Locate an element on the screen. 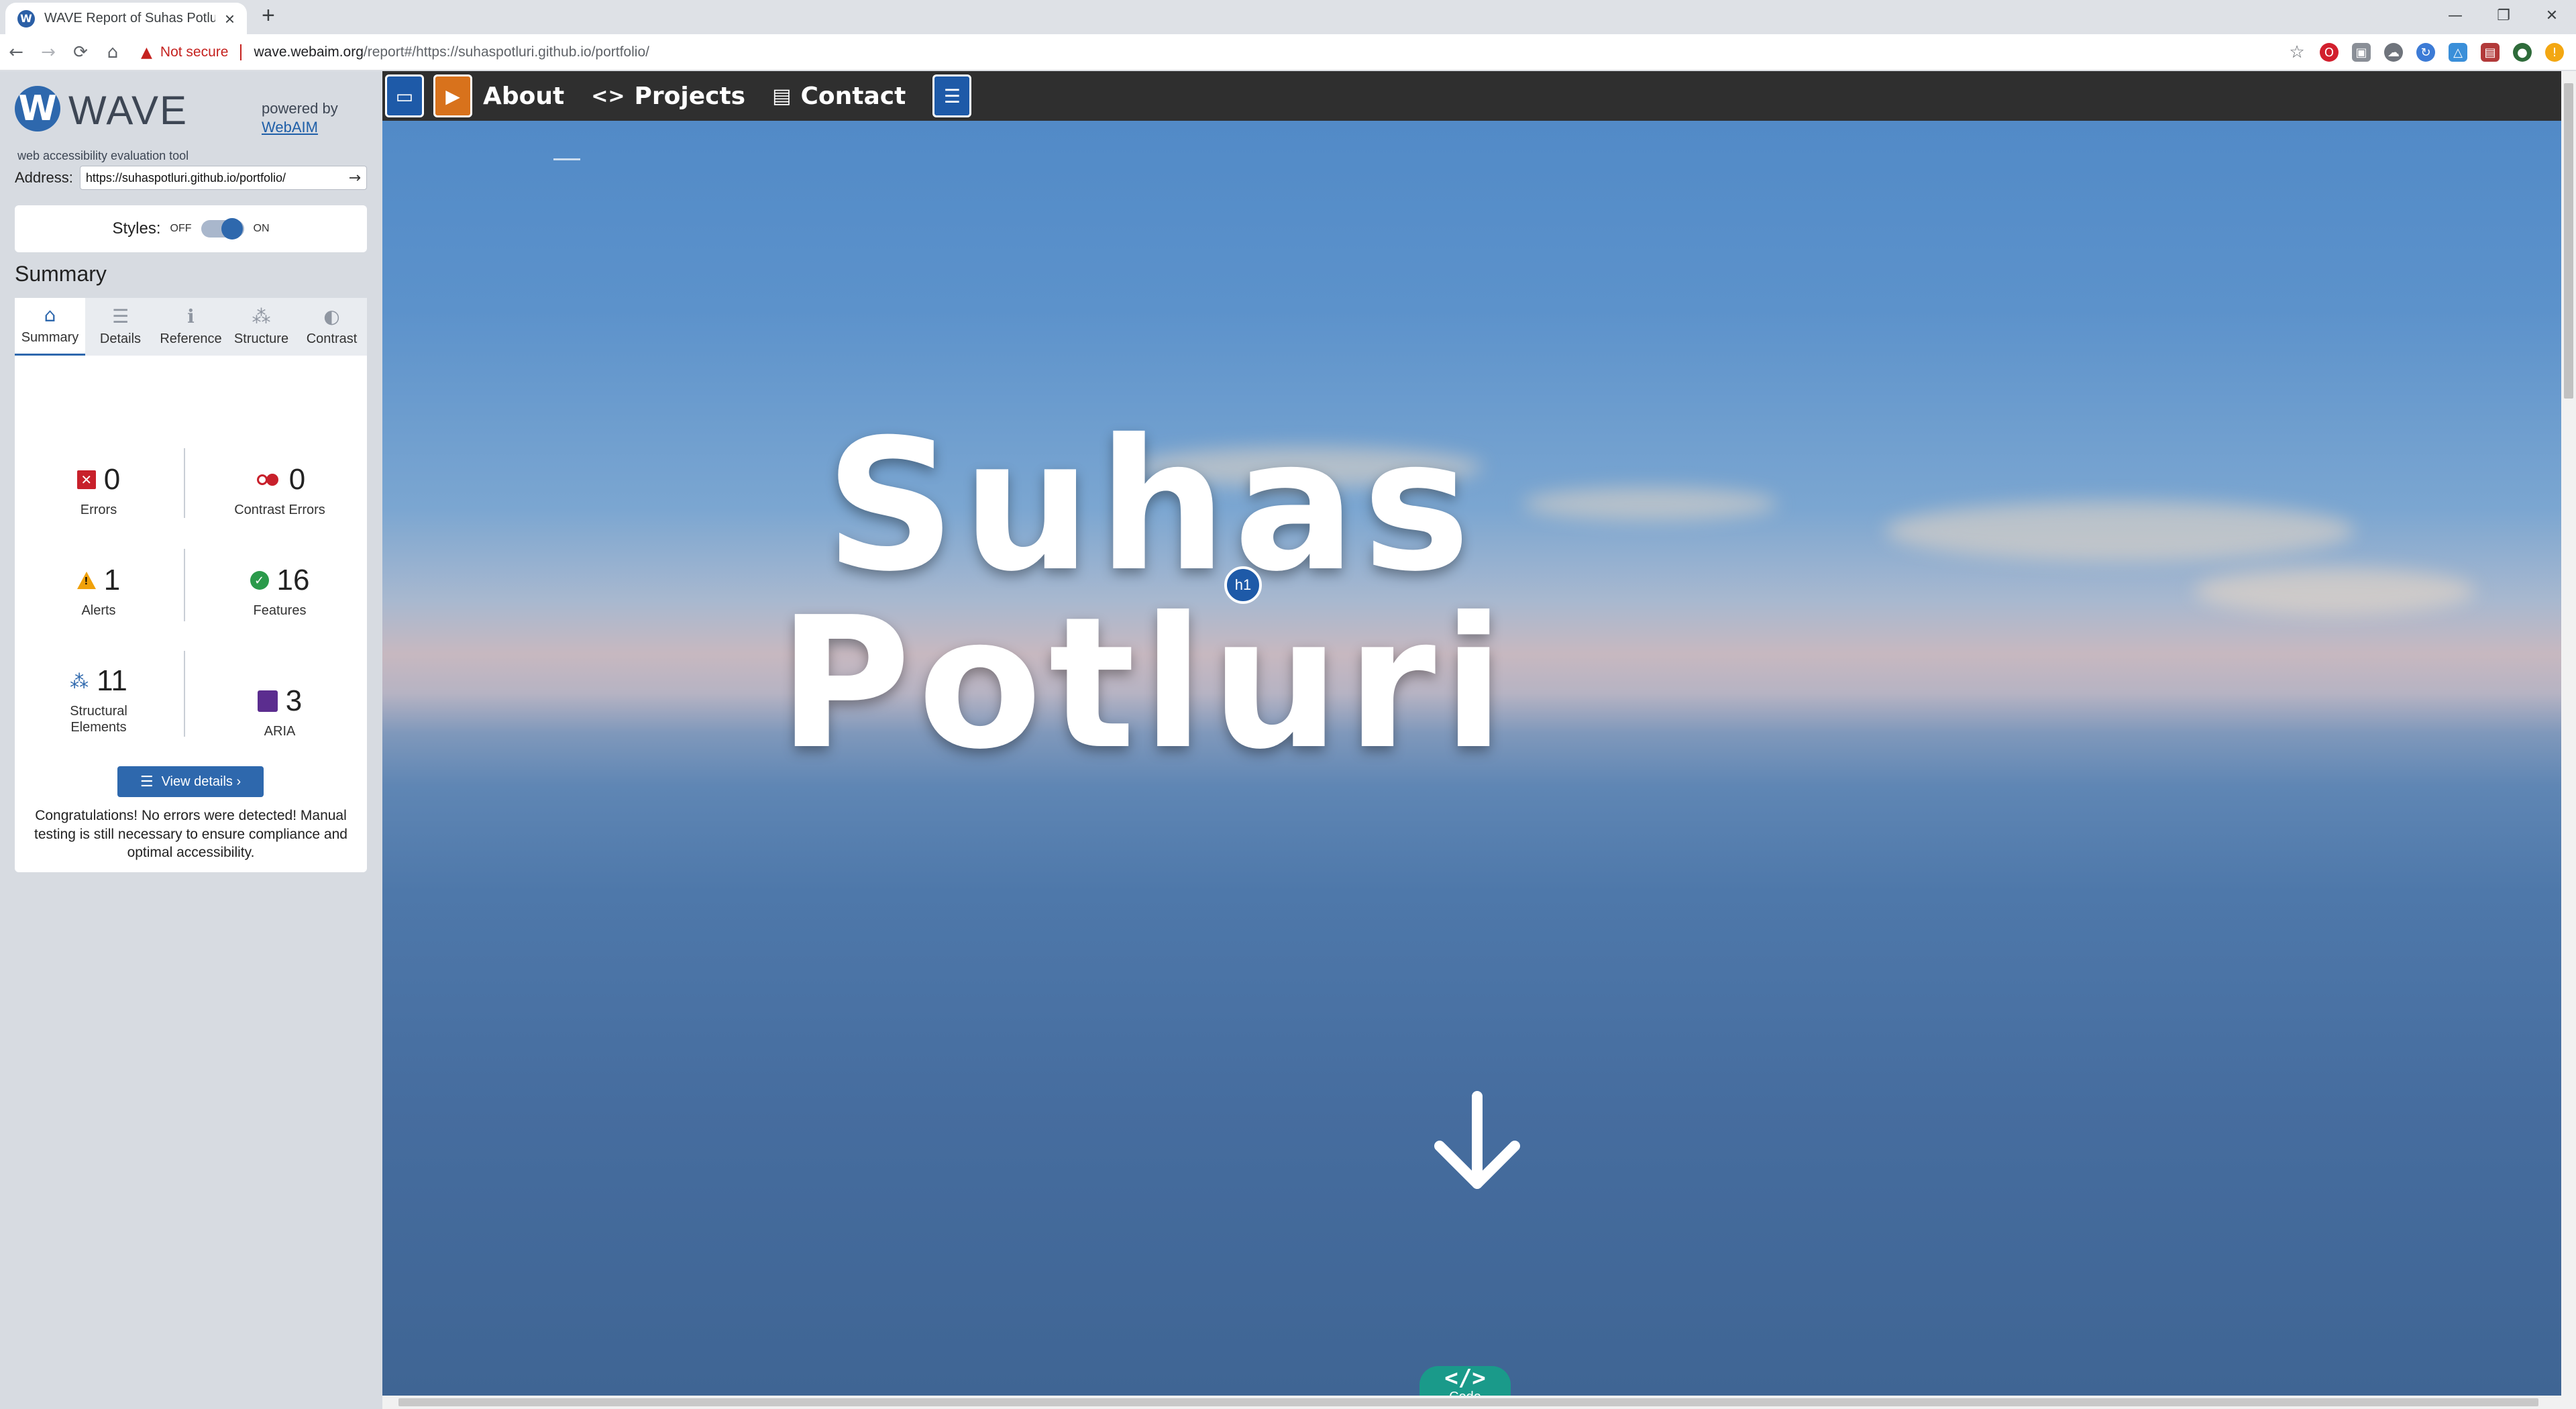 This screenshot has width=2576, height=1409. tab-contrast: ◐ Contrast is located at coordinates (332, 327).